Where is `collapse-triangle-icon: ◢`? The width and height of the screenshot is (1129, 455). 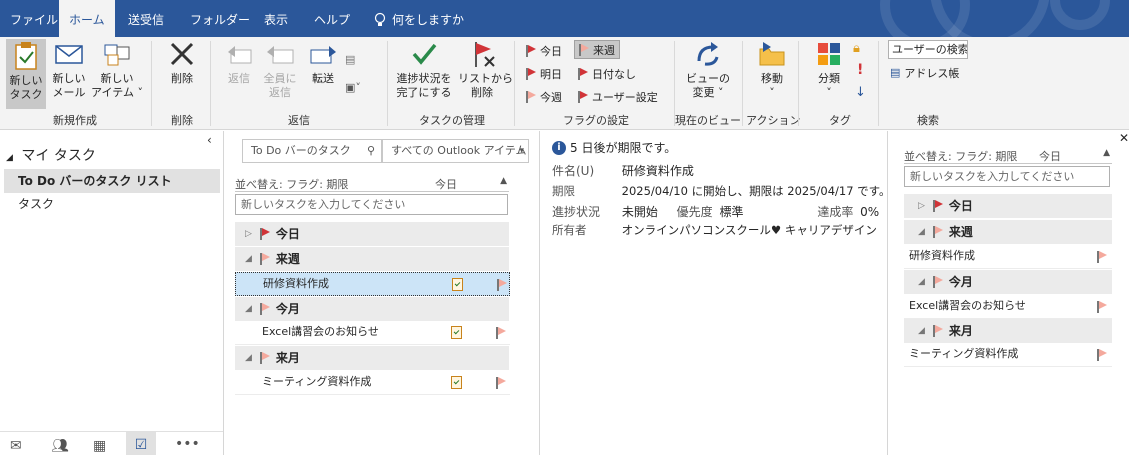 collapse-triangle-icon: ◢ is located at coordinates (248, 259).